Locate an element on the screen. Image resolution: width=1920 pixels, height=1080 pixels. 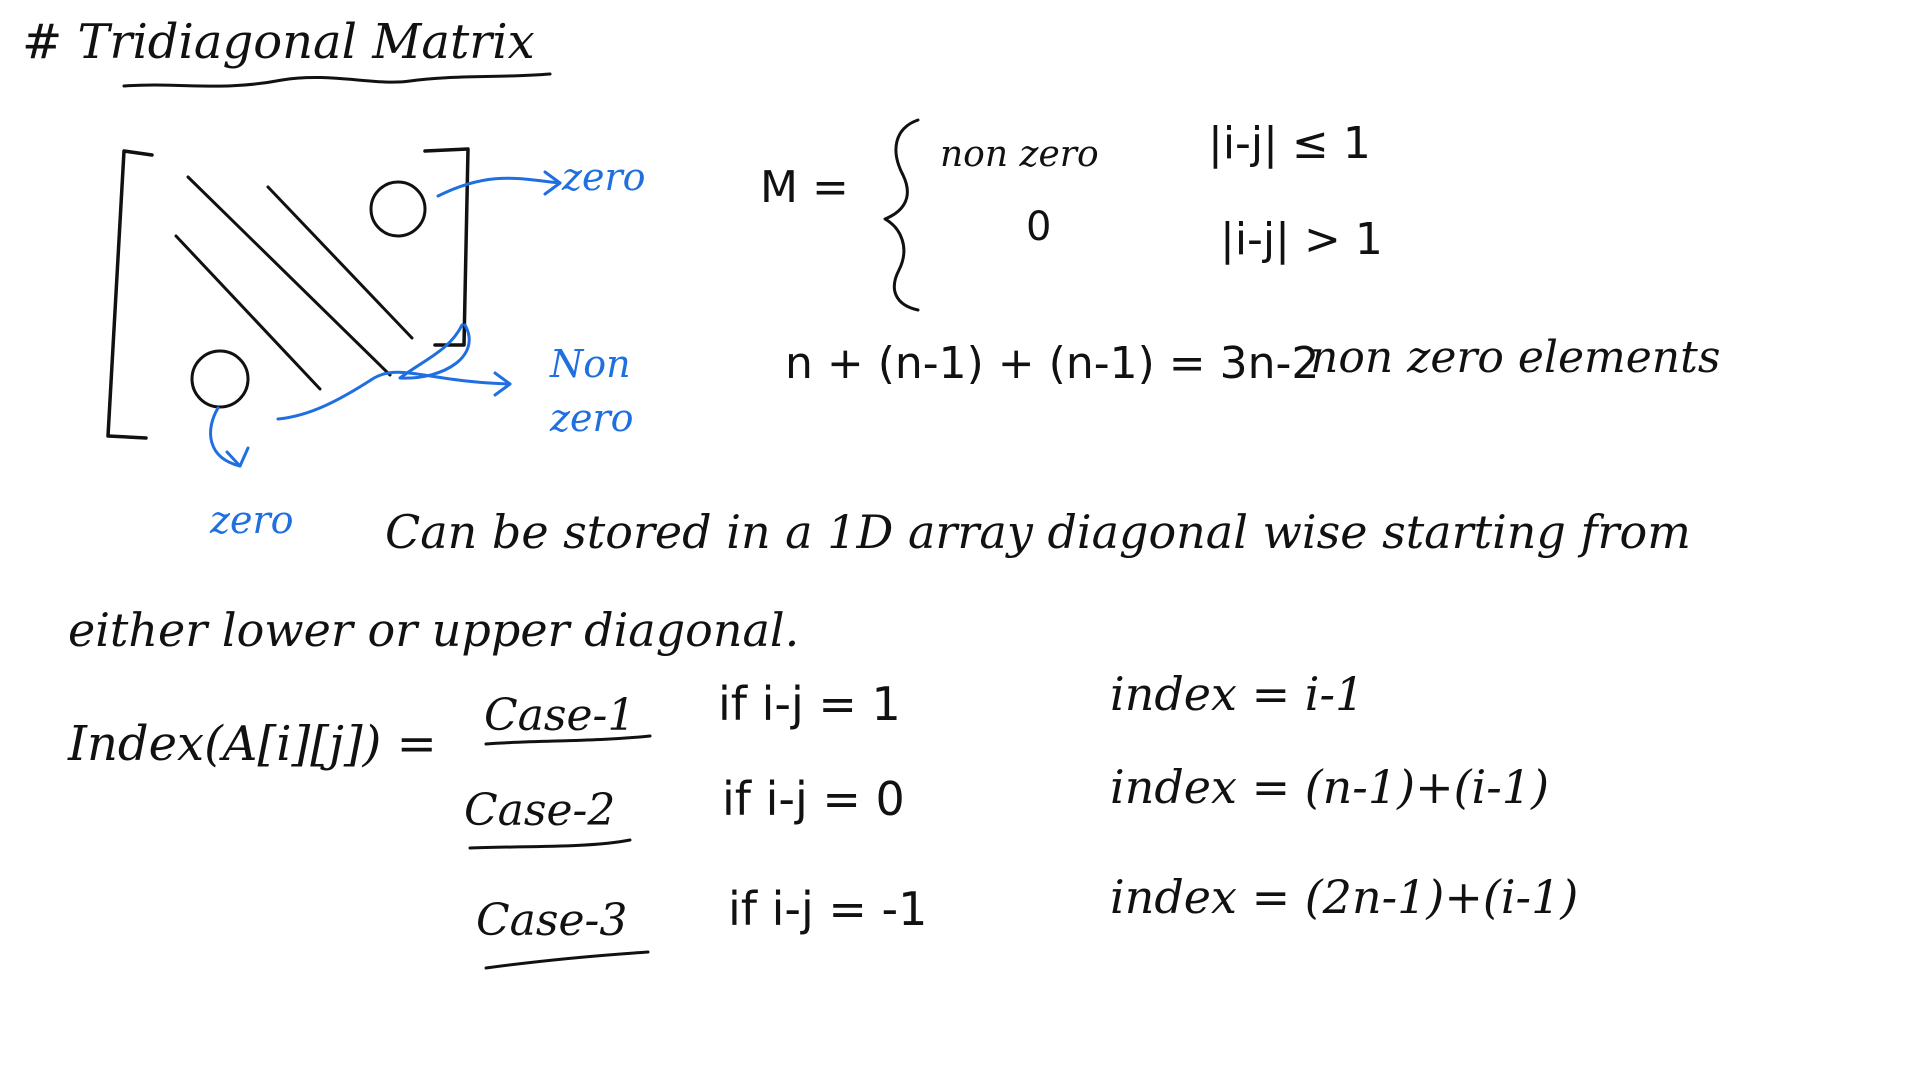
case-1-label: Case-1 is located at coordinates (559, 715).